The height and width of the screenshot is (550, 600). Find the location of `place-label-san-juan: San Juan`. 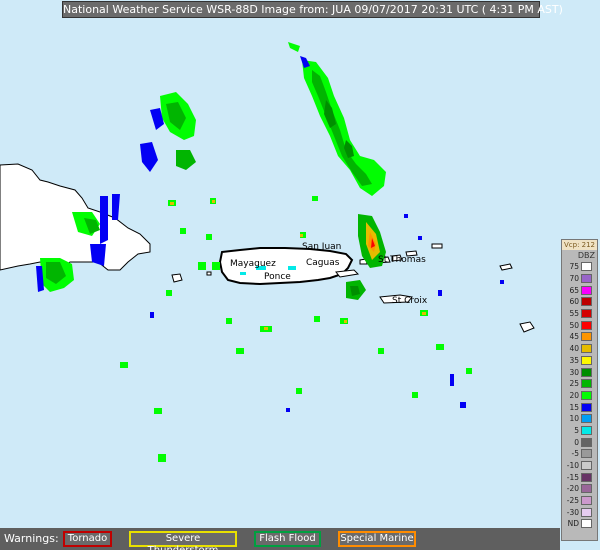

place-label-san-juan: San Juan is located at coordinates (322, 247).